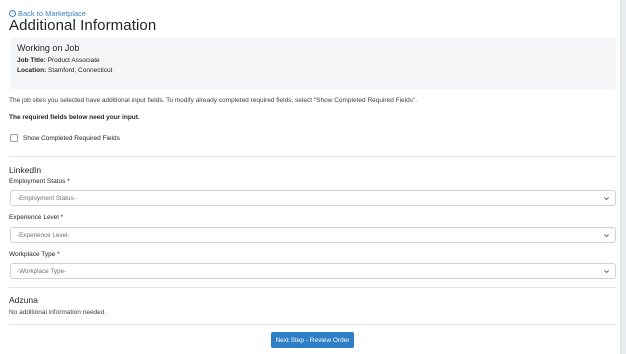 This screenshot has height=354, width=626. What do you see at coordinates (39, 181) in the screenshot?
I see `employment-status-label: Employment Status *` at bounding box center [39, 181].